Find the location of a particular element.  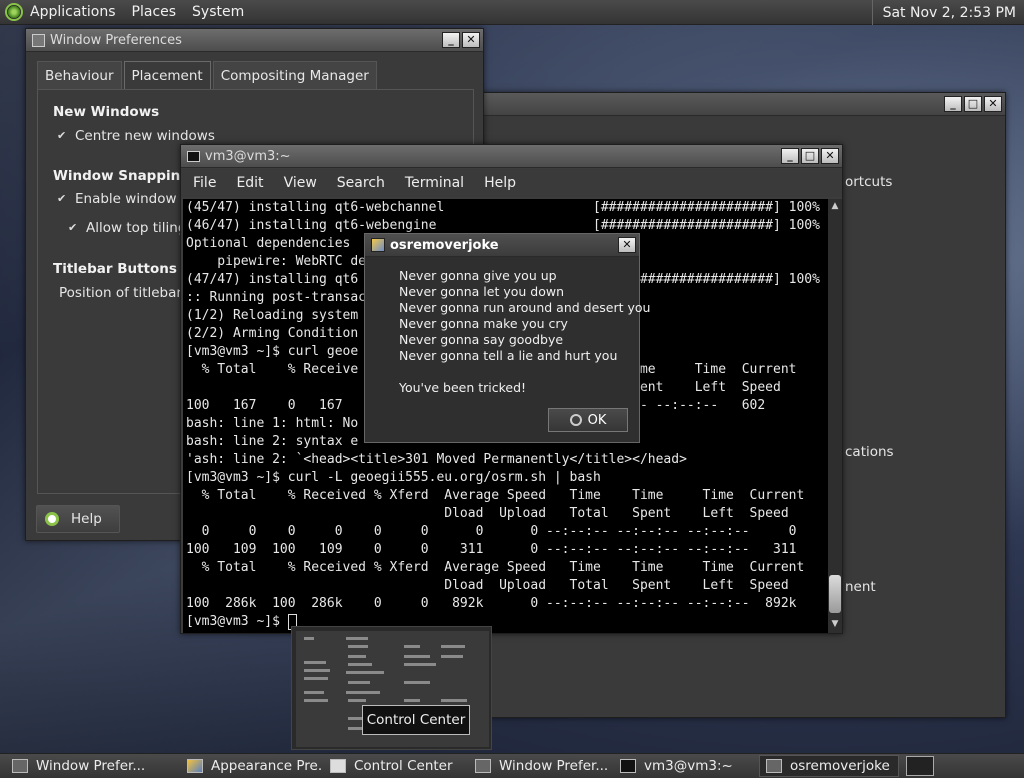

message-line: Never gonna let you down is located at coordinates (482, 291).